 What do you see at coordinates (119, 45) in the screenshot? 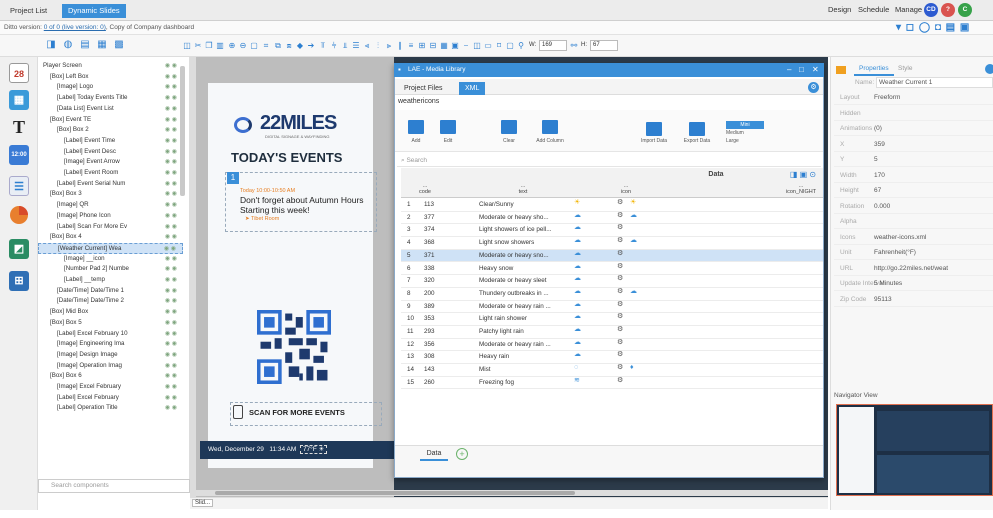
I see `grid-icon: ▩` at bounding box center [119, 45].